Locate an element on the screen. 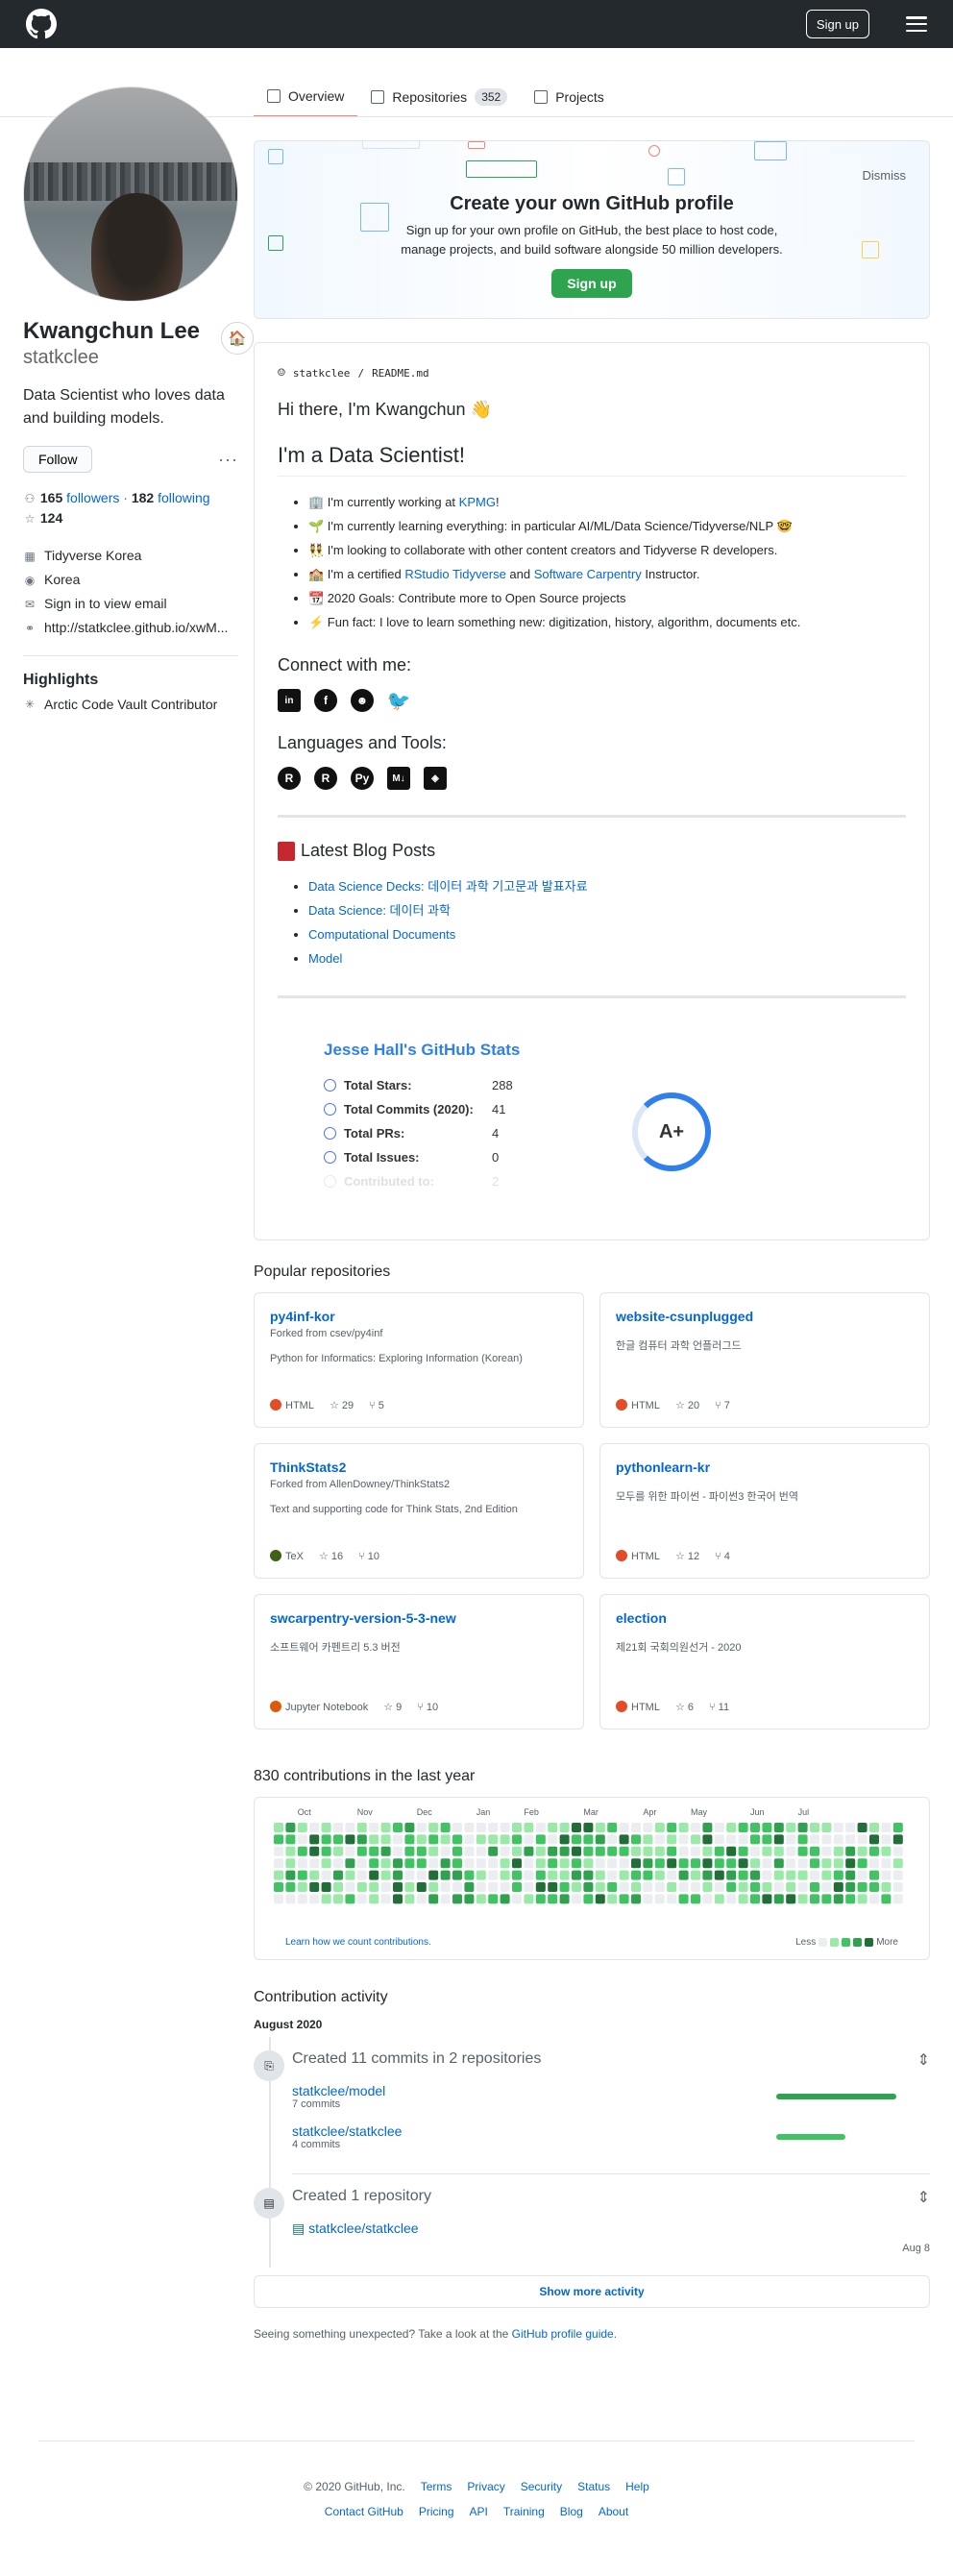 Image resolution: width=953 pixels, height=2576 pixels. repo-forks-link: ⑂ 10 is located at coordinates (368, 1556).